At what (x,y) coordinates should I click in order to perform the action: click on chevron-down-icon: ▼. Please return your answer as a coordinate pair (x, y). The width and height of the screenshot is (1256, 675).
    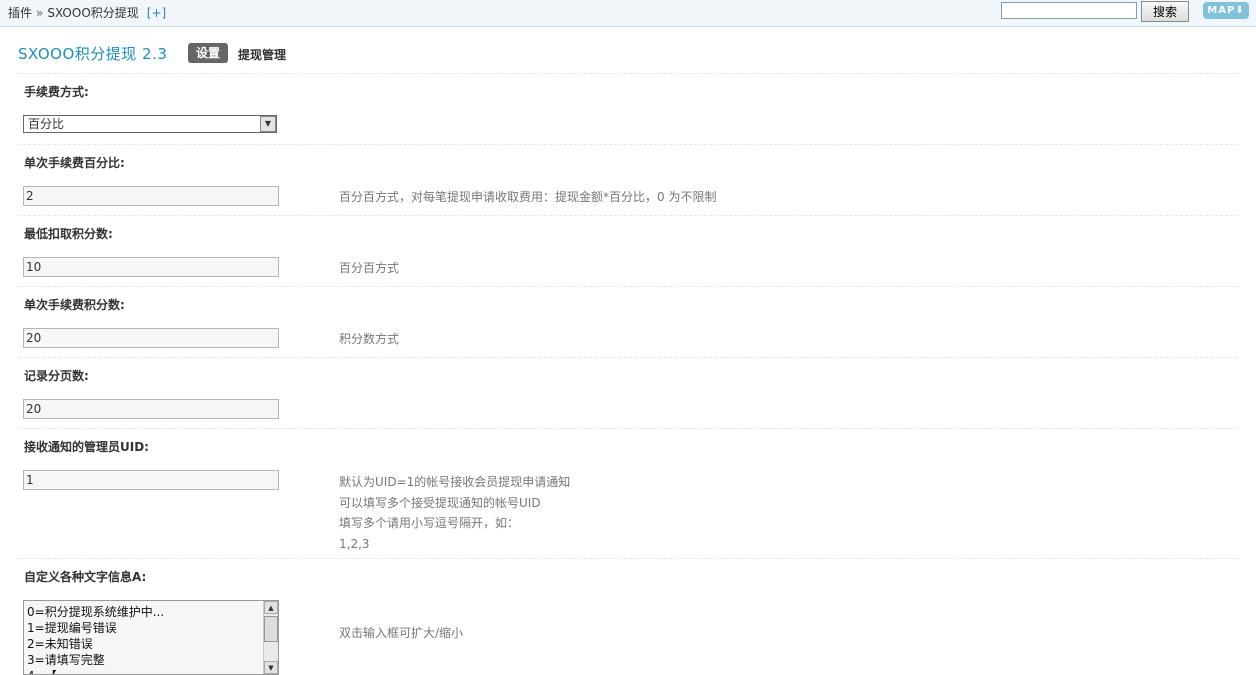
    Looking at the image, I should click on (268, 124).